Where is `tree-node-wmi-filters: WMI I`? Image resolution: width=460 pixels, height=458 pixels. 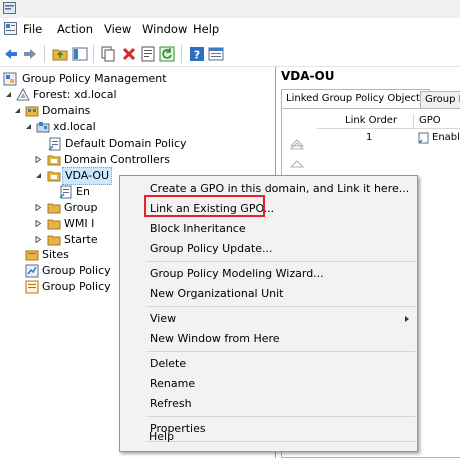
tree-node-wmi-filters: WMI I is located at coordinates (77, 224).